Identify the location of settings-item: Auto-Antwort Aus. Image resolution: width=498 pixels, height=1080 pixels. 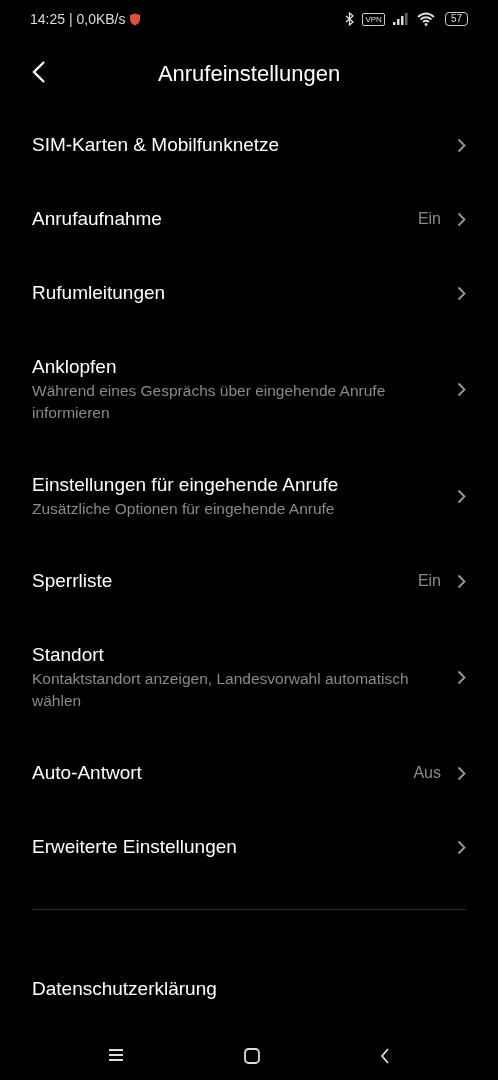
(249, 773).